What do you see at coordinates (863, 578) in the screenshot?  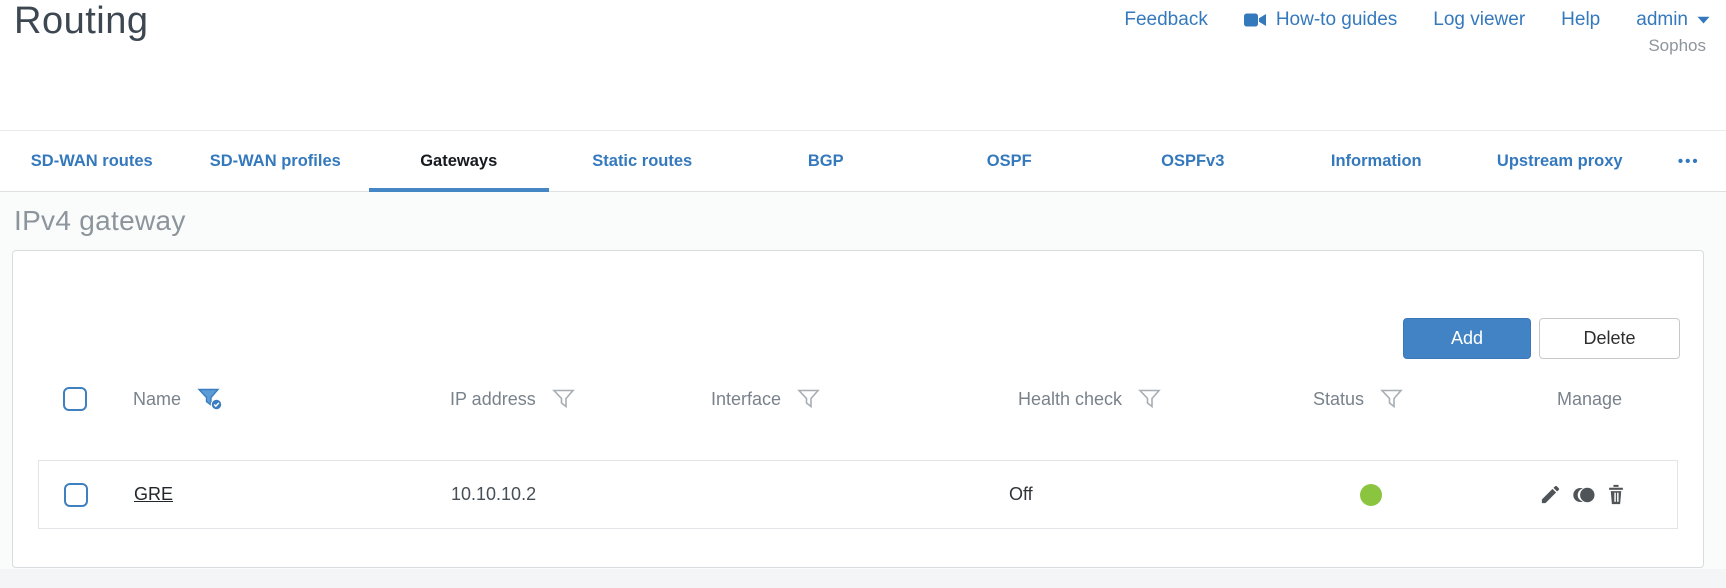 I see `bottom-band` at bounding box center [863, 578].